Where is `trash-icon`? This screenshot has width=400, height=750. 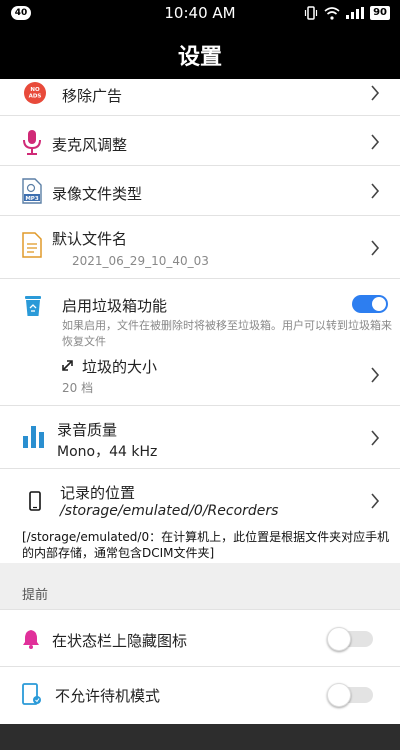
trash-icon is located at coordinates (33, 306).